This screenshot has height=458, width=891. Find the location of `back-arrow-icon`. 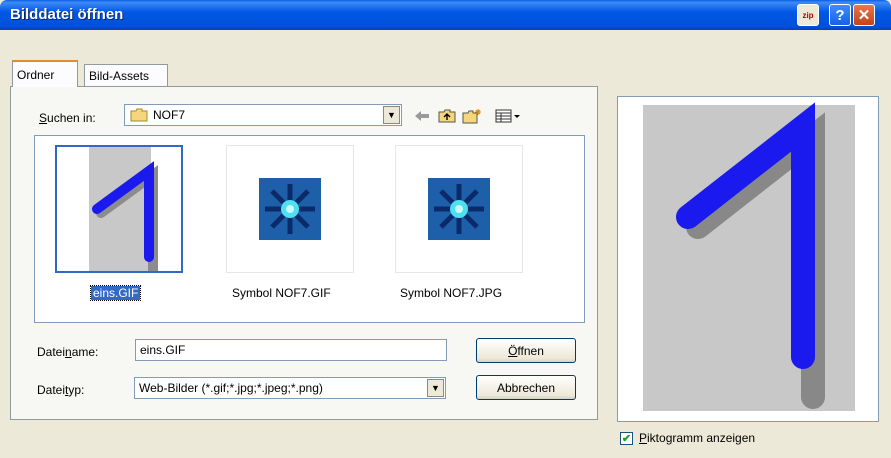

back-arrow-icon is located at coordinates (422, 116).